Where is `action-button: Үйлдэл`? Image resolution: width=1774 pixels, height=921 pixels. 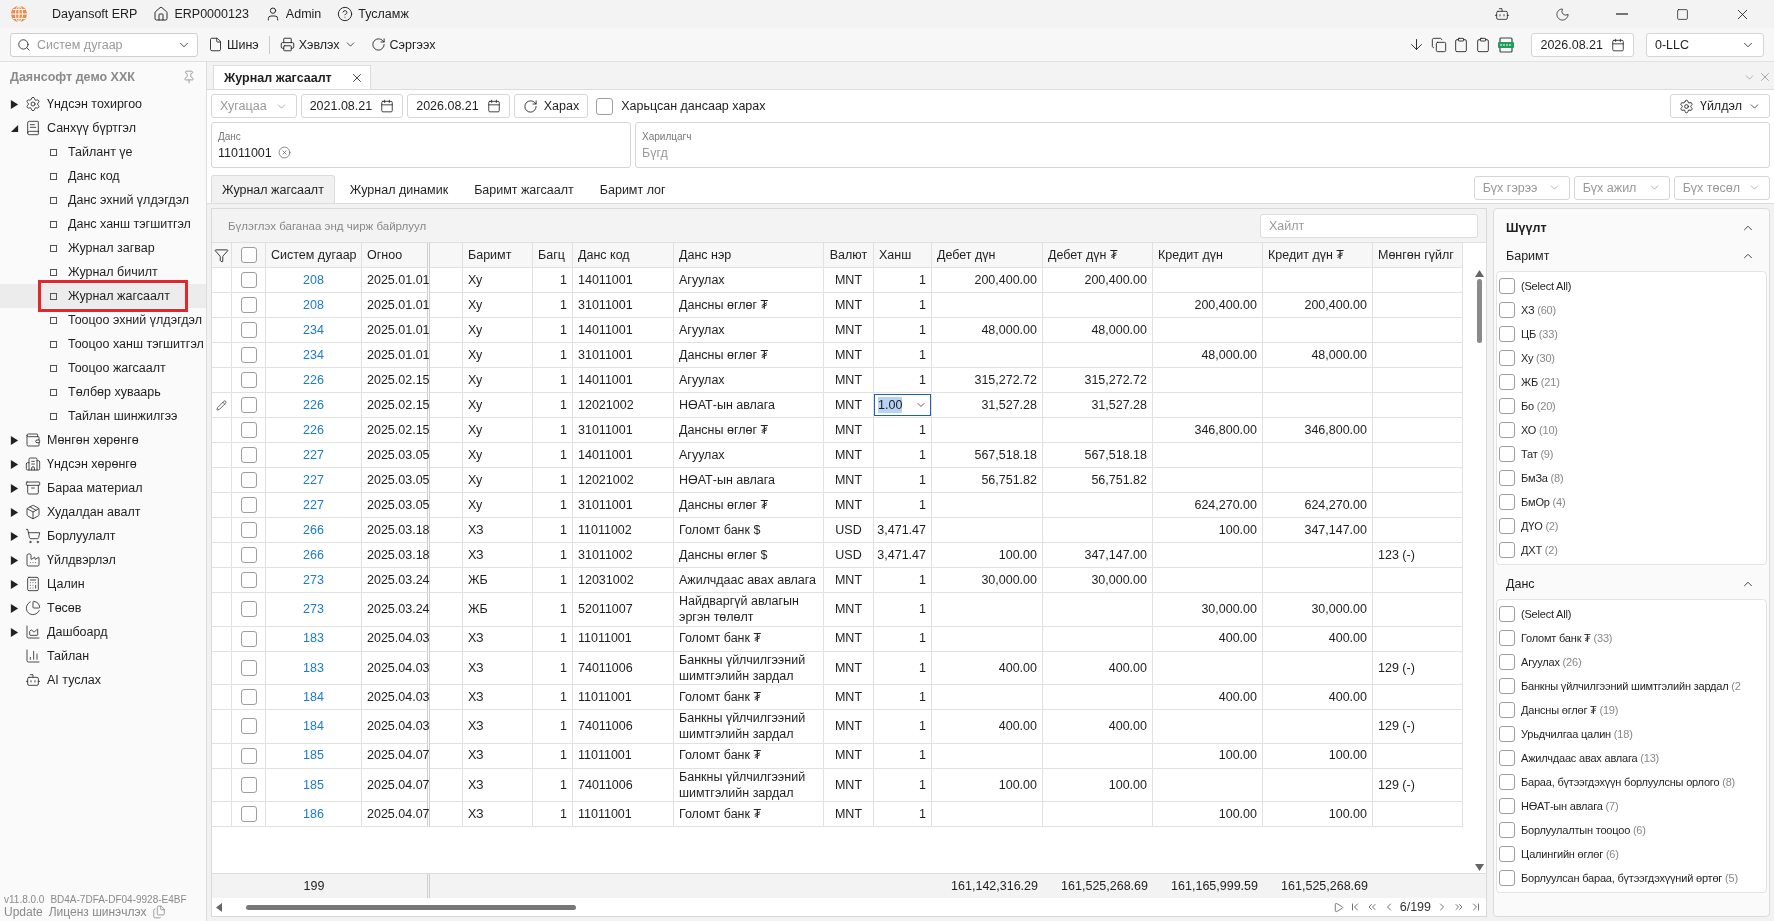 action-button: Үйлдэл is located at coordinates (1719, 106).